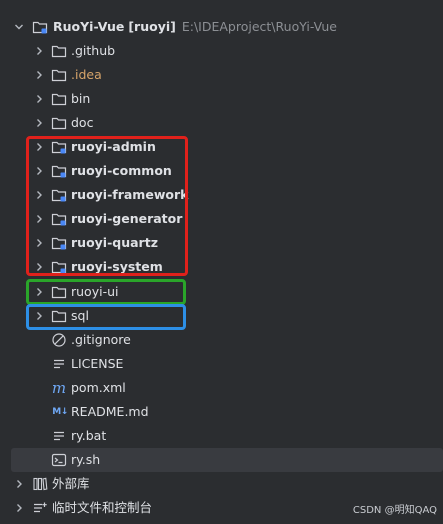  What do you see at coordinates (102, 507) in the screenshot?
I see `item-label: 临时文件和控制台` at bounding box center [102, 507].